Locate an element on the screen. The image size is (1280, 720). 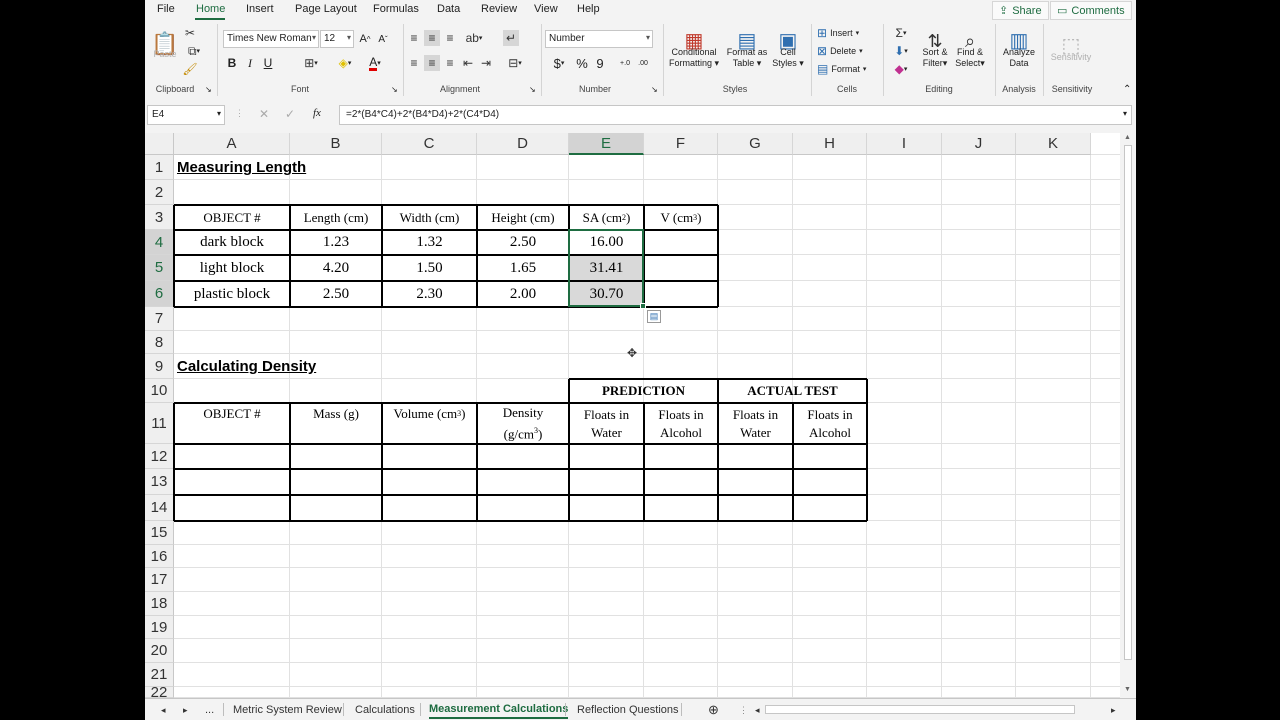
font-size-select: 12 ▾ is located at coordinates (337, 39).